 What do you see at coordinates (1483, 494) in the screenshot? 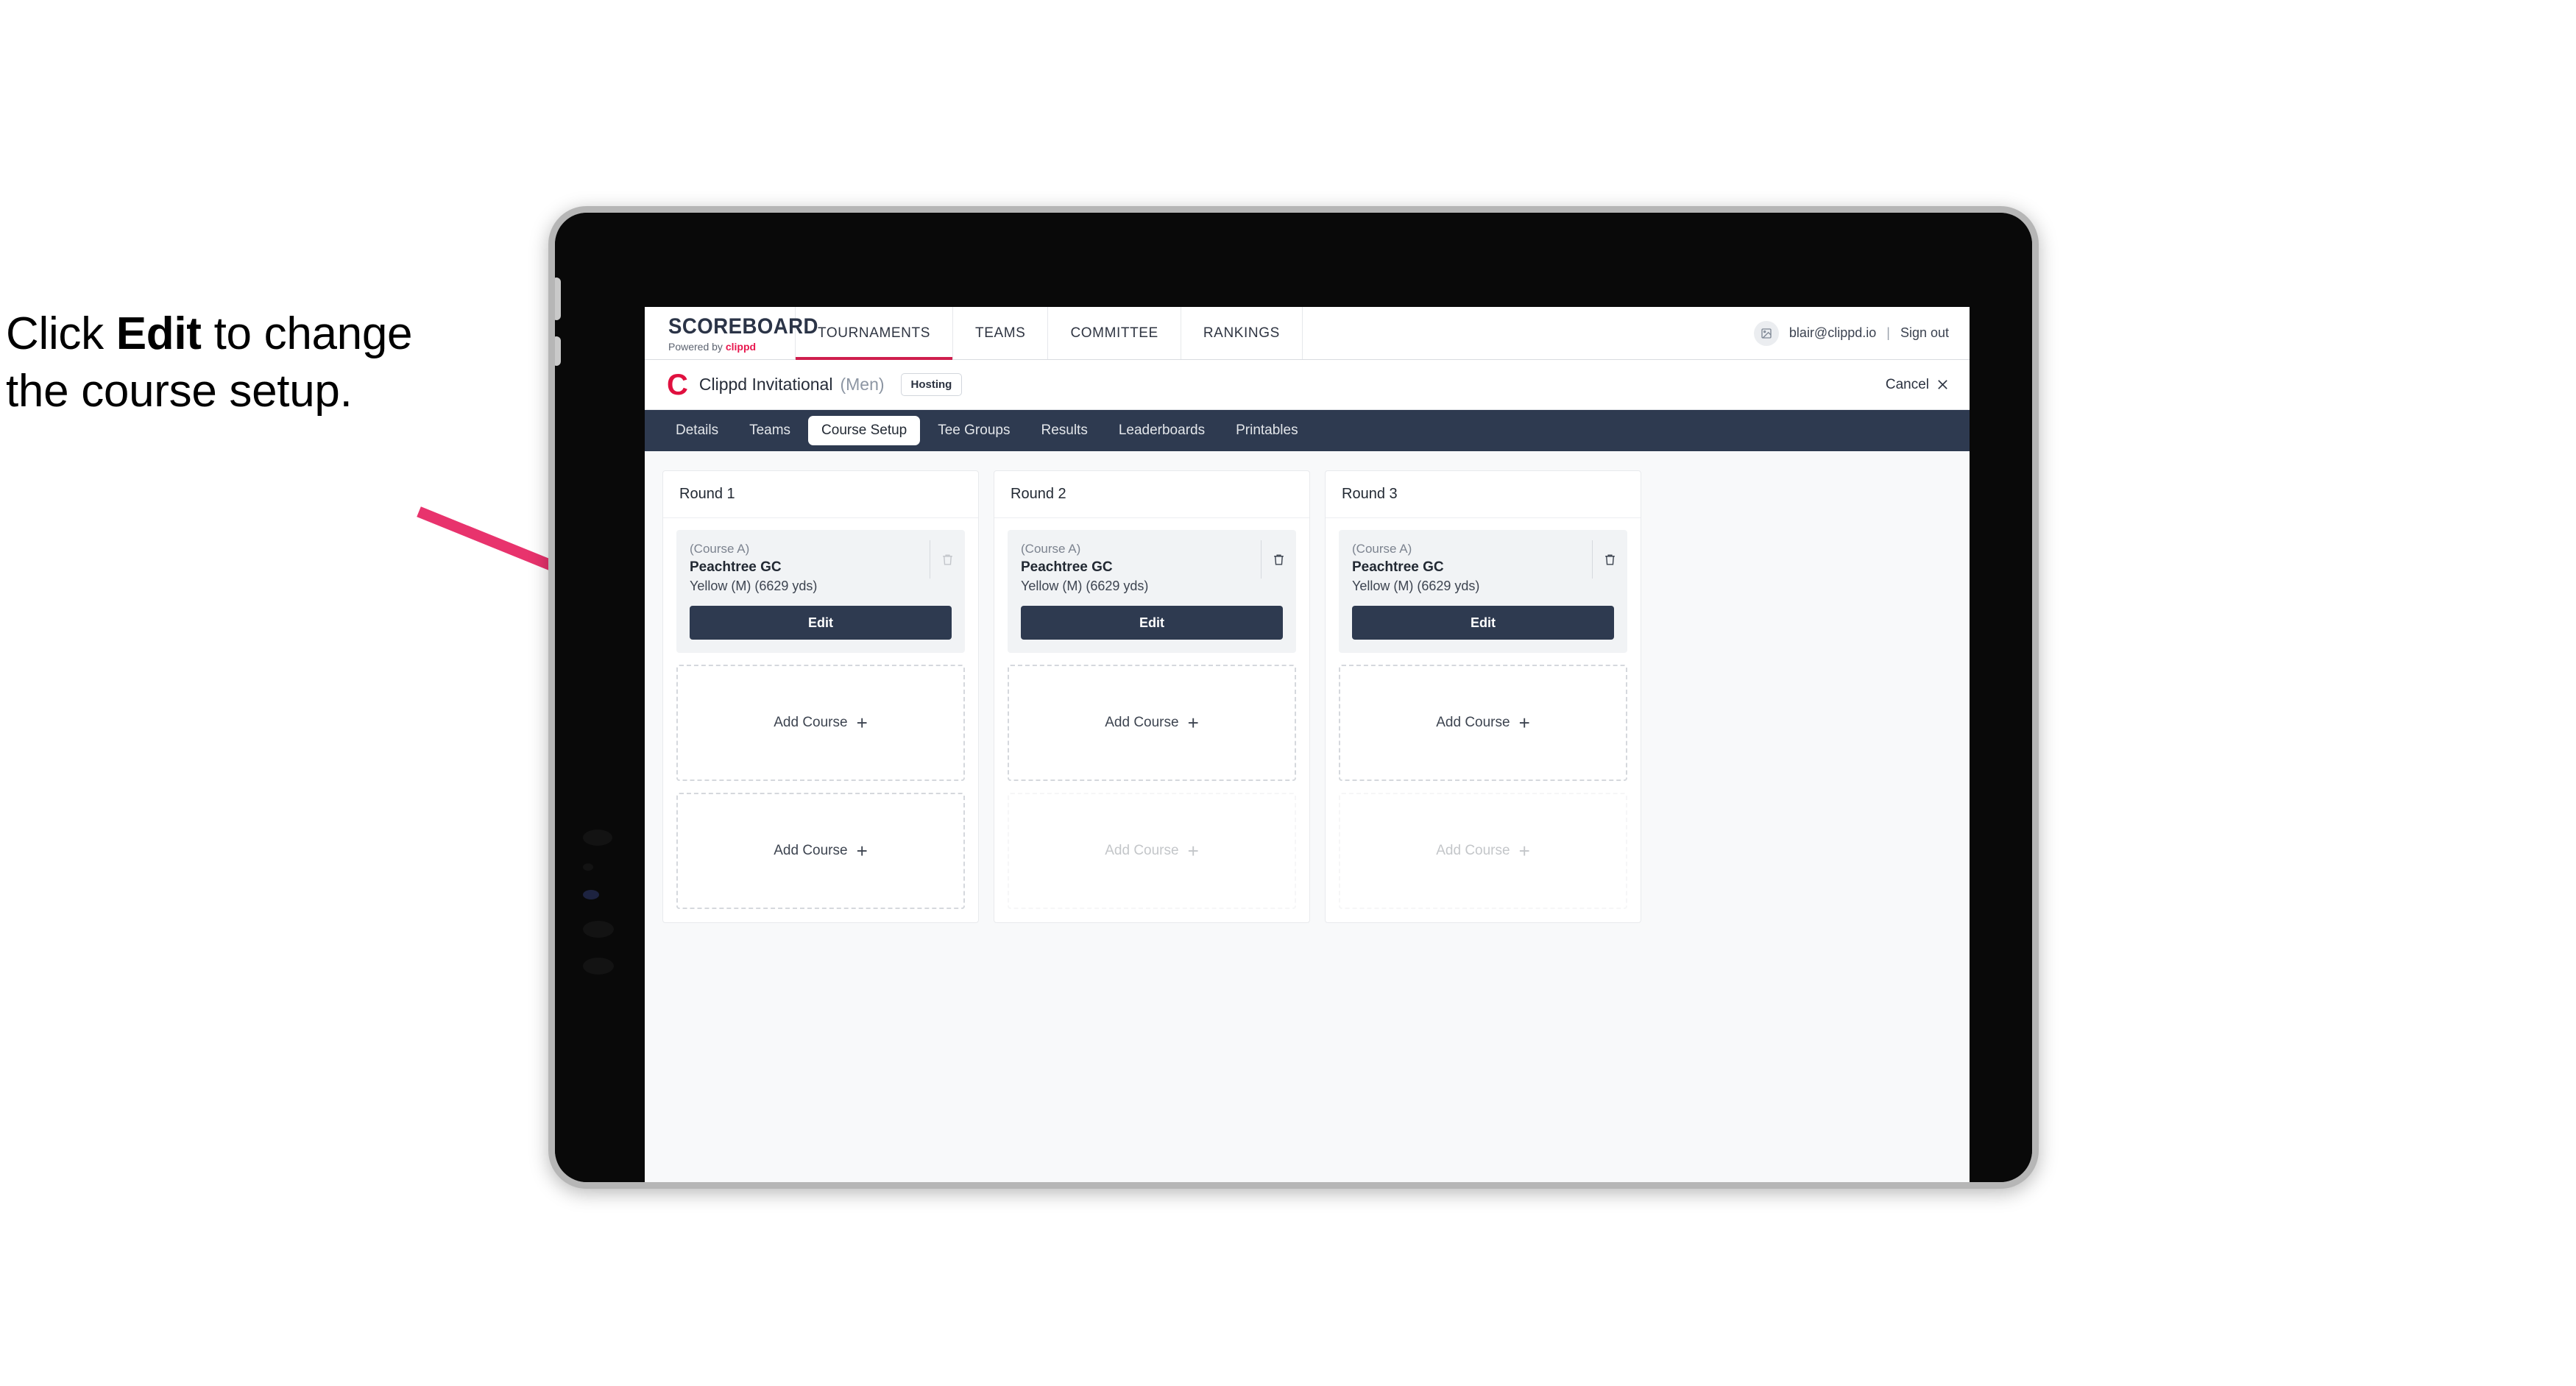
I see `round-title-3: Round 3` at bounding box center [1483, 494].